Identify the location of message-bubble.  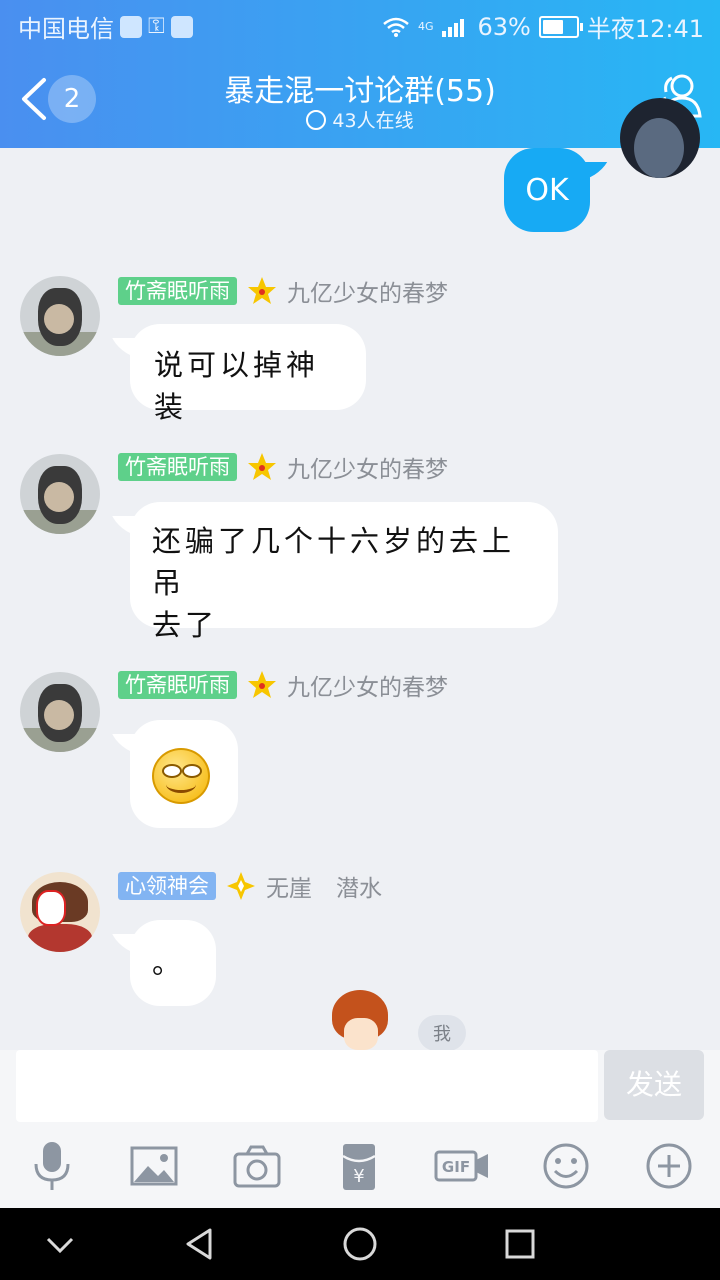
(184, 774).